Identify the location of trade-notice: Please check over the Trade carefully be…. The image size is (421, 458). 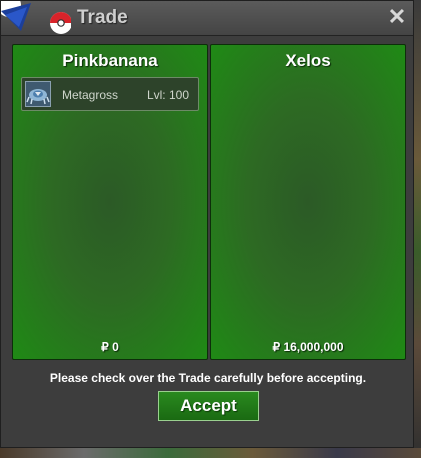
(208, 378).